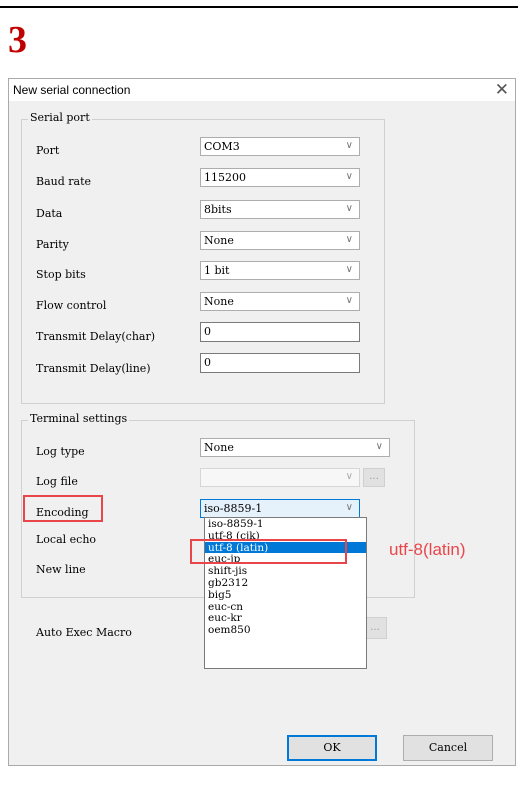 The image size is (518, 785). Describe the element at coordinates (72, 90) in the screenshot. I see `dialog-title: New serial connection` at that location.